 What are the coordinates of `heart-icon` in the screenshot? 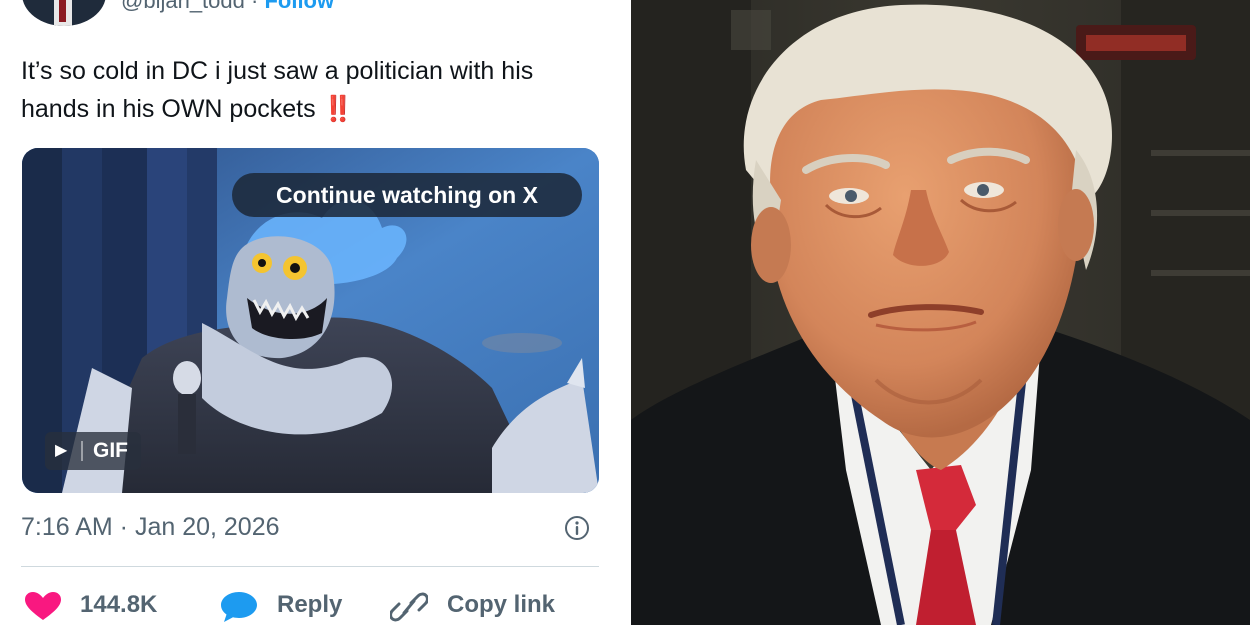 It's located at (43, 606).